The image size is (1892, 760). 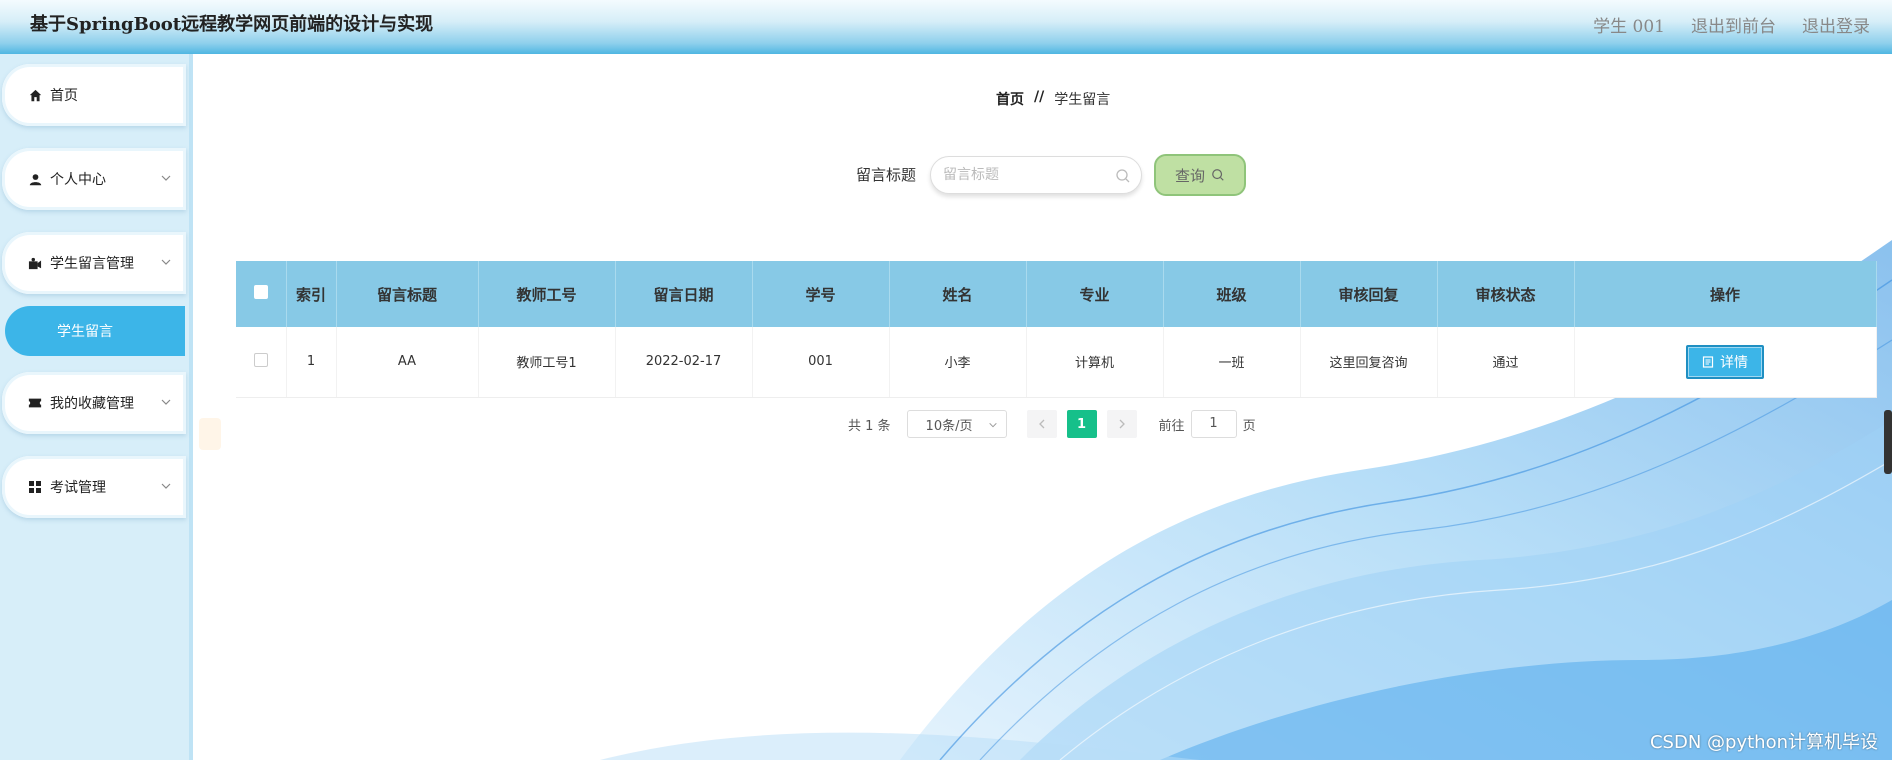 I want to click on home-icon, so click(x=35, y=95).